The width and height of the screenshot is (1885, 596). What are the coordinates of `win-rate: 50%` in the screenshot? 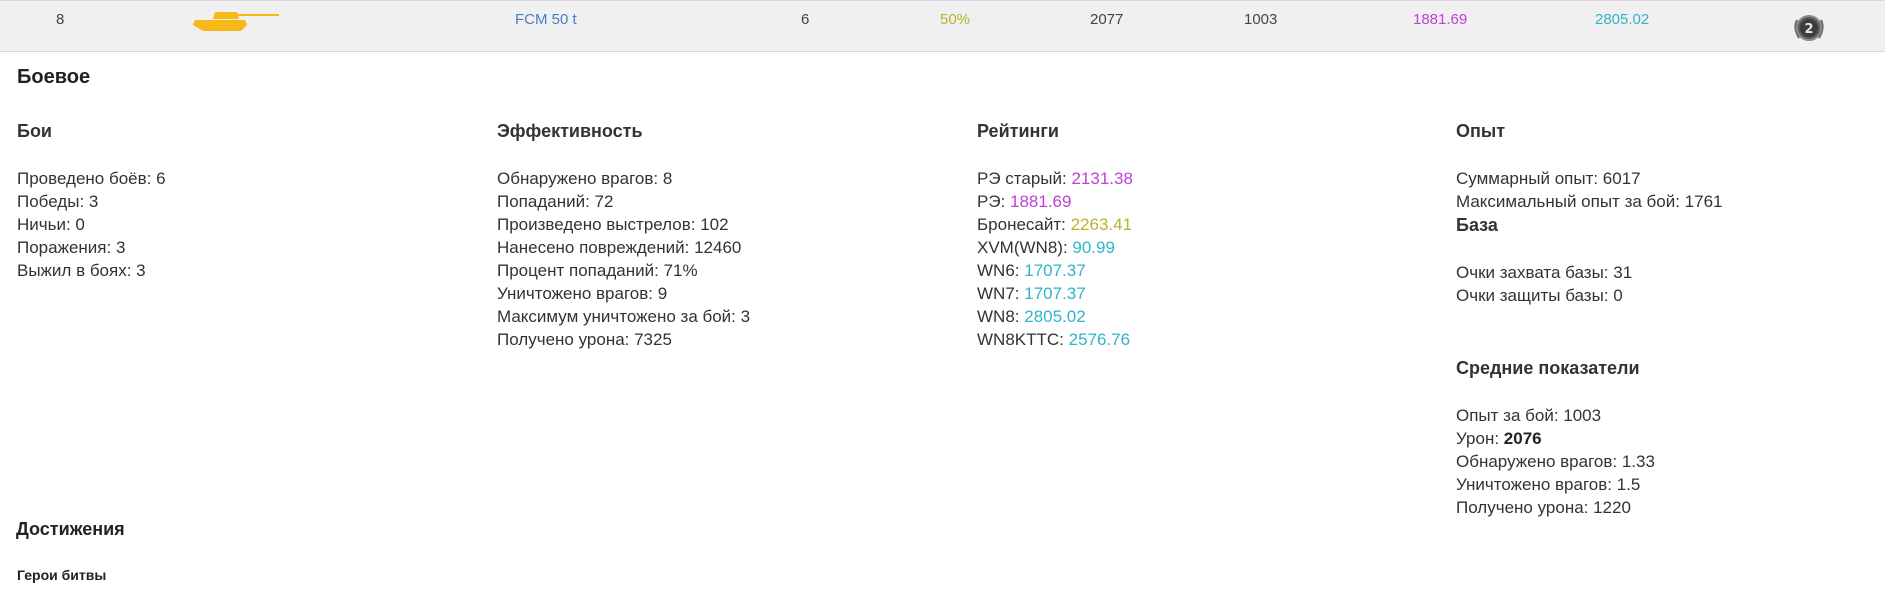 It's located at (955, 19).